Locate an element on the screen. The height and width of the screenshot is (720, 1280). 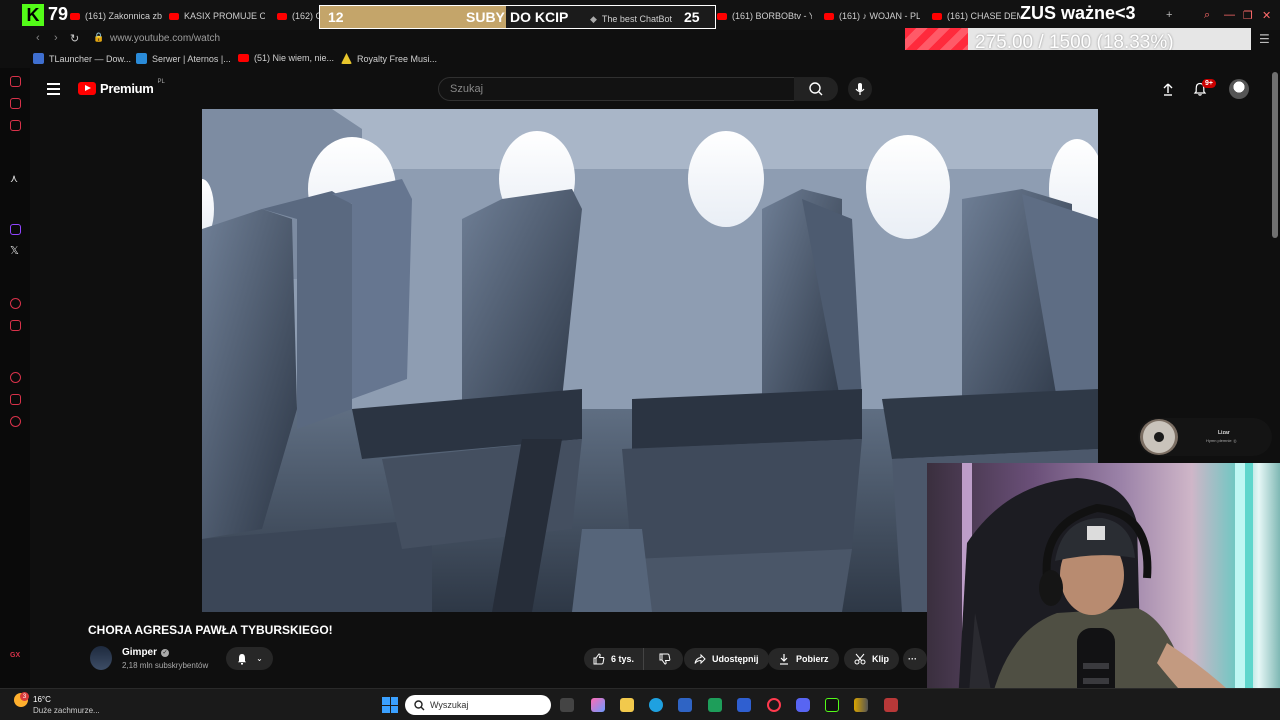
start-menu-icon is located at coordinates (390, 705).